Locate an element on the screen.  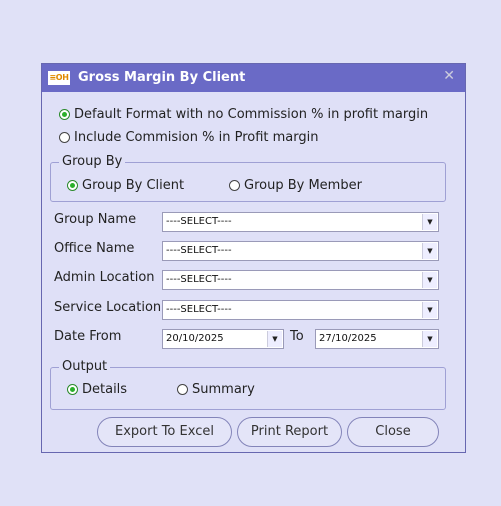
date-from-value: 20/10/2025 is located at coordinates (195, 338).